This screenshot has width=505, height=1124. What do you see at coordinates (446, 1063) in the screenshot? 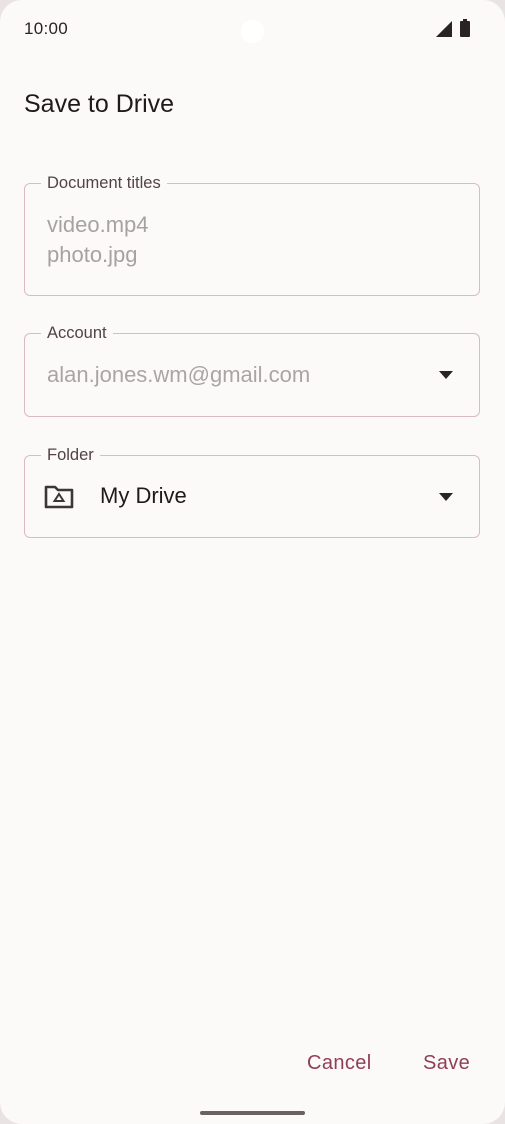
I see `save-button: Save` at bounding box center [446, 1063].